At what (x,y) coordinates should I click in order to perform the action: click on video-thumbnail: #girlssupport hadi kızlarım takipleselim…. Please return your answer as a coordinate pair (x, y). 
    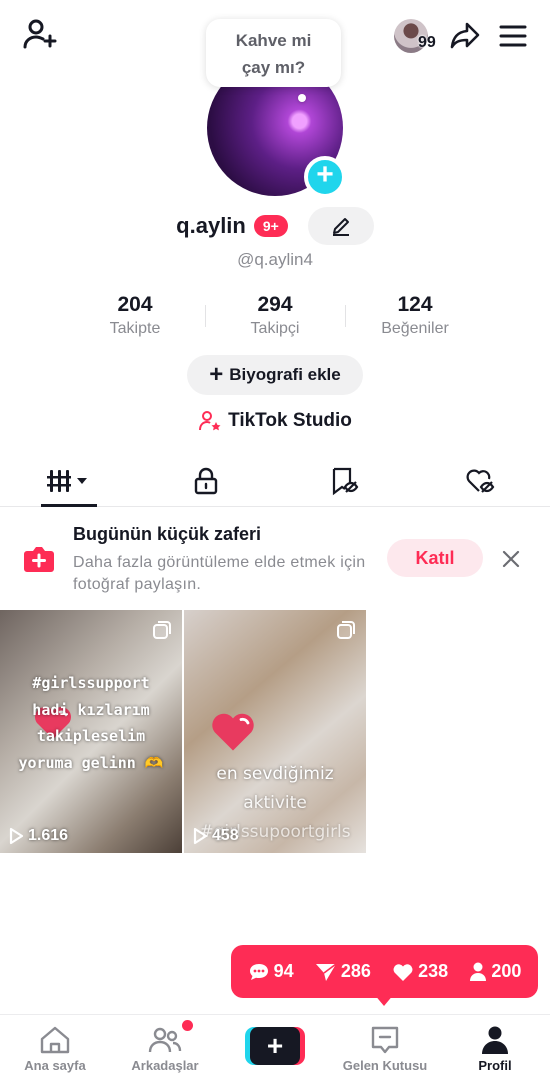
    Looking at the image, I should click on (91, 731).